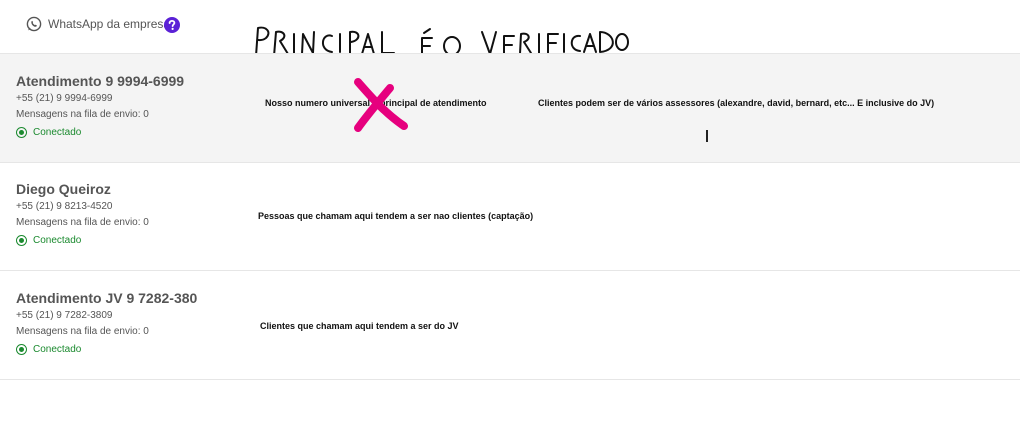 Image resolution: width=1020 pixels, height=447 pixels. What do you see at coordinates (63, 189) in the screenshot?
I see `account-name: Diego Queiroz` at bounding box center [63, 189].